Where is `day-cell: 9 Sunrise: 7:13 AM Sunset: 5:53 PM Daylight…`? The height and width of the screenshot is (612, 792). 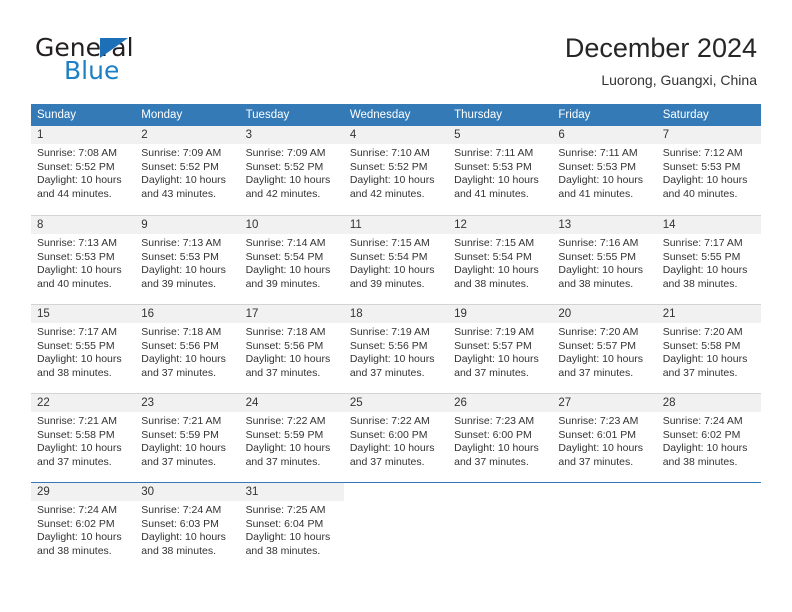
day-cell: 9 Sunrise: 7:13 AM Sunset: 5:53 PM Daylight… is located at coordinates (187, 260).